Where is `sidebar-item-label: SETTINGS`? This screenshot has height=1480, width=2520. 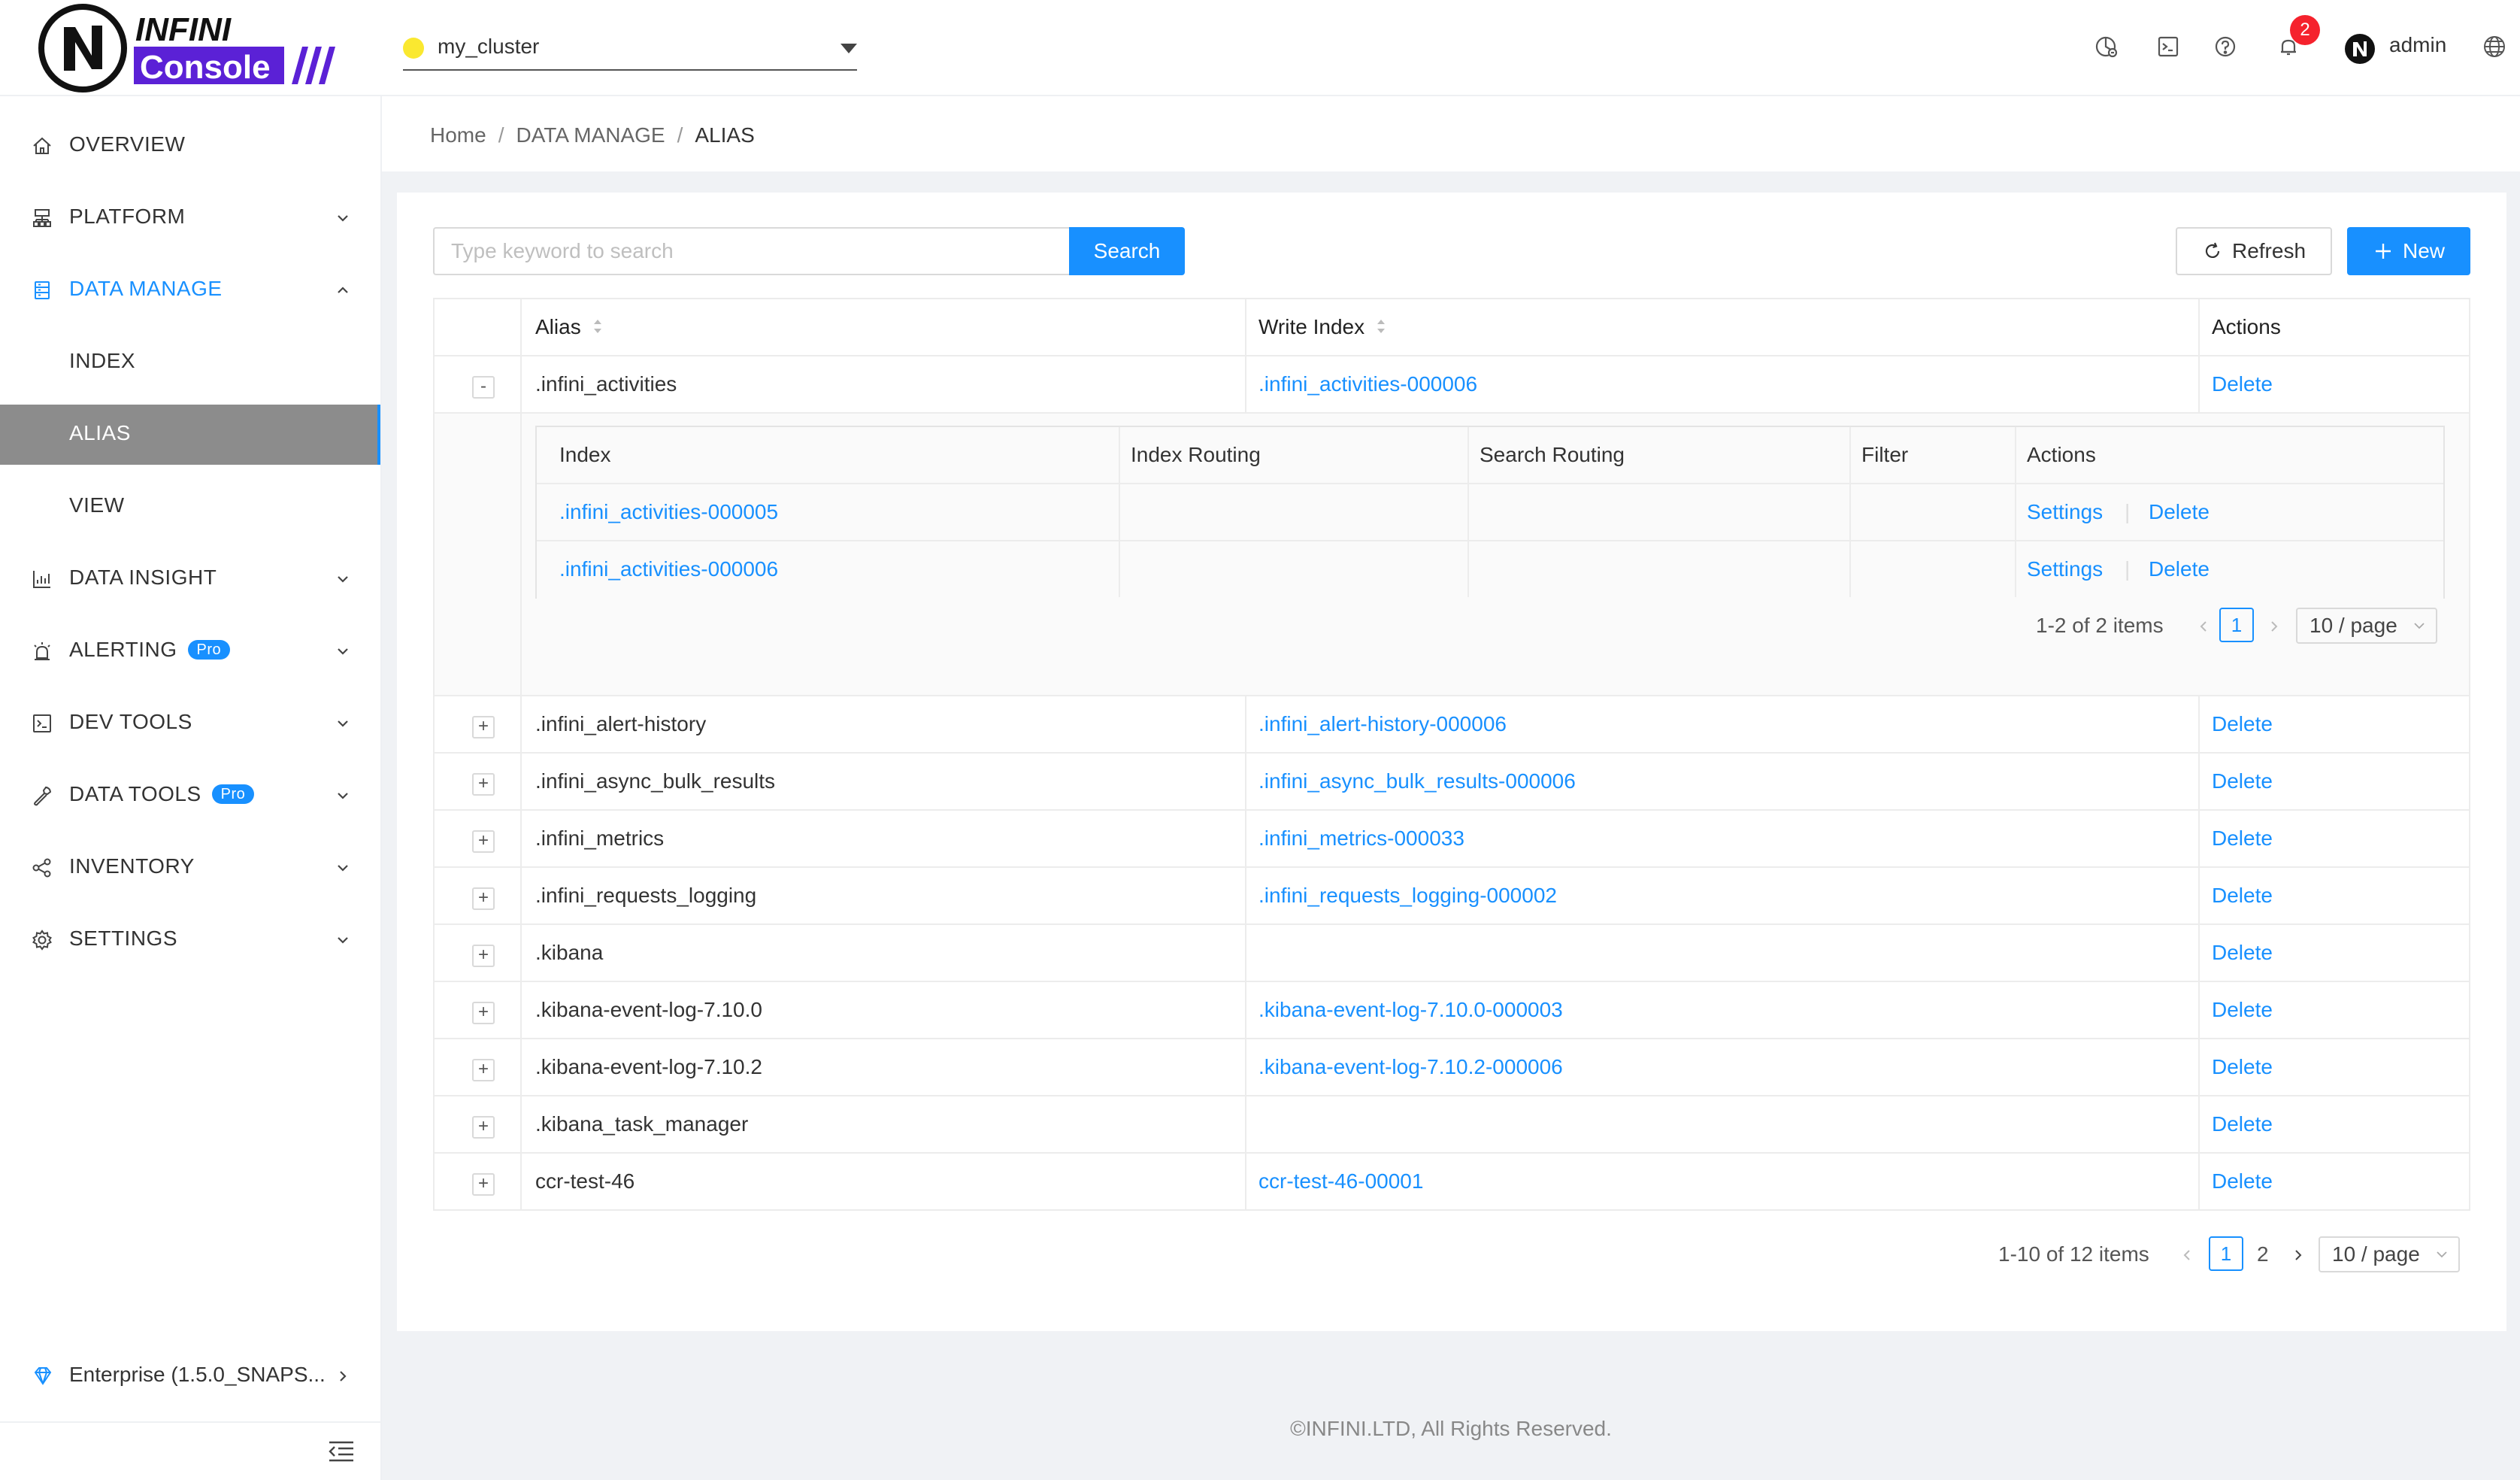
sidebar-item-label: SETTINGS is located at coordinates (123, 939).